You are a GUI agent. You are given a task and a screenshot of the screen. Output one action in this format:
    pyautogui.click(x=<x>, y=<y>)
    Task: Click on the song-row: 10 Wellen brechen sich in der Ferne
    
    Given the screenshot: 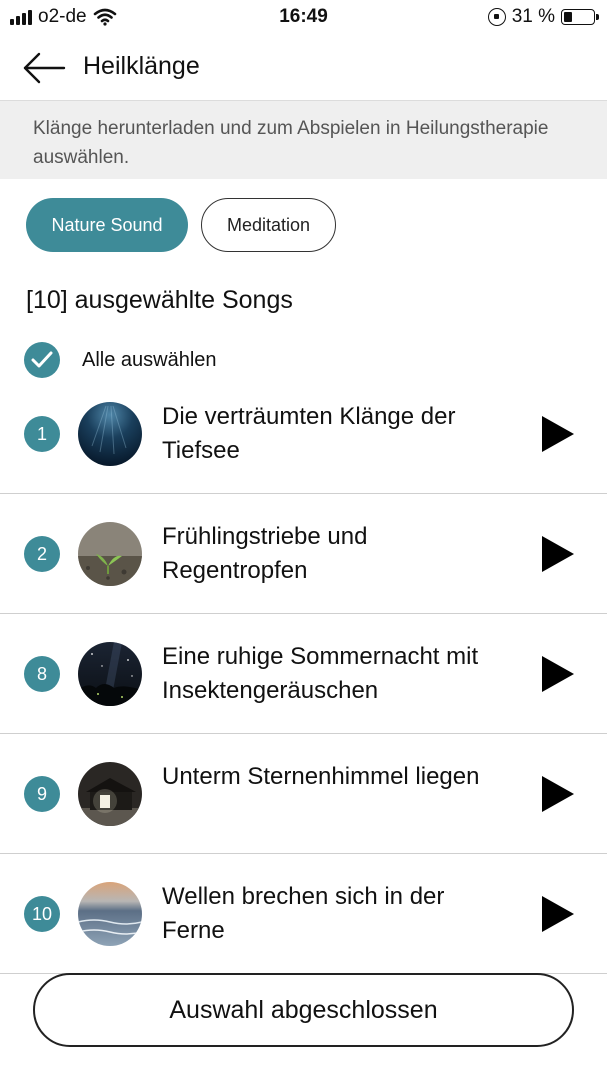 What is the action you would take?
    pyautogui.click(x=303, y=914)
    